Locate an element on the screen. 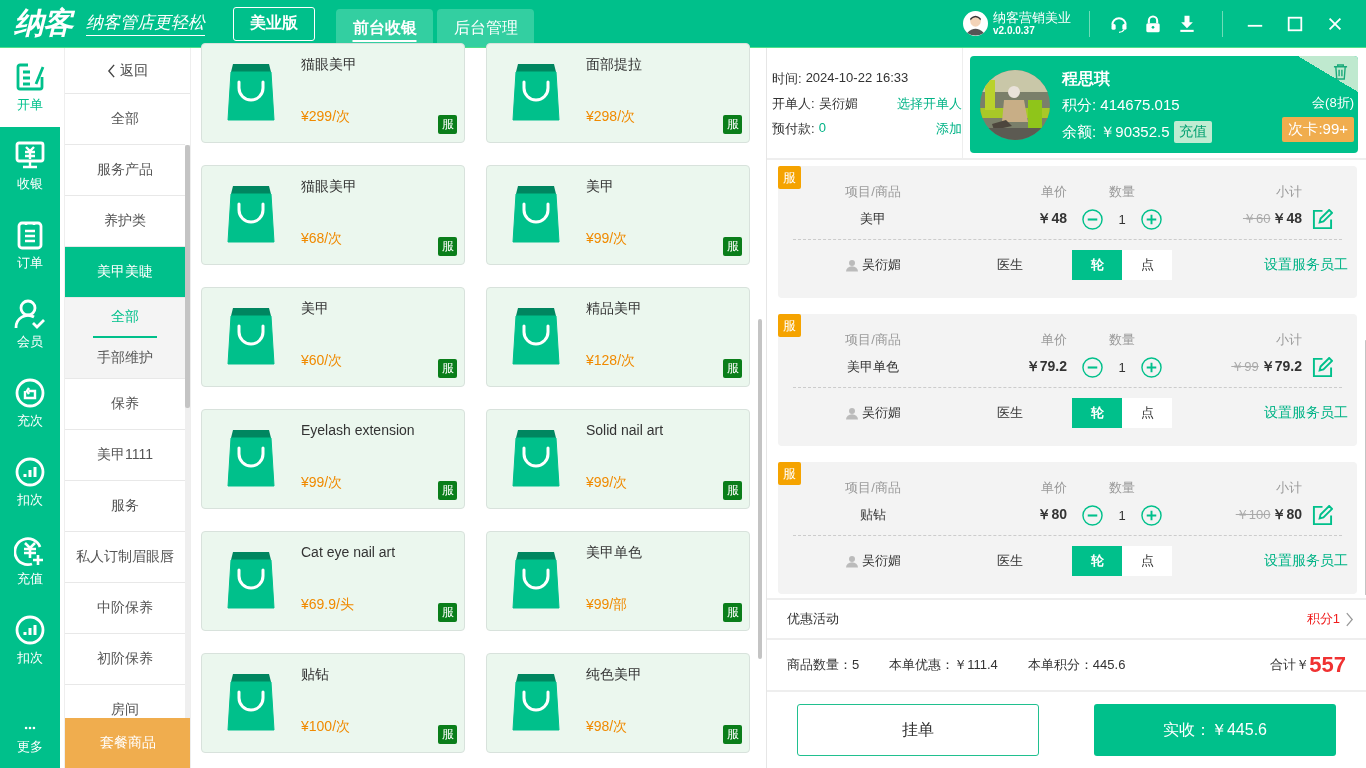 This screenshot has height=768, width=1366. original-price: ￥100 is located at coordinates (1253, 515).